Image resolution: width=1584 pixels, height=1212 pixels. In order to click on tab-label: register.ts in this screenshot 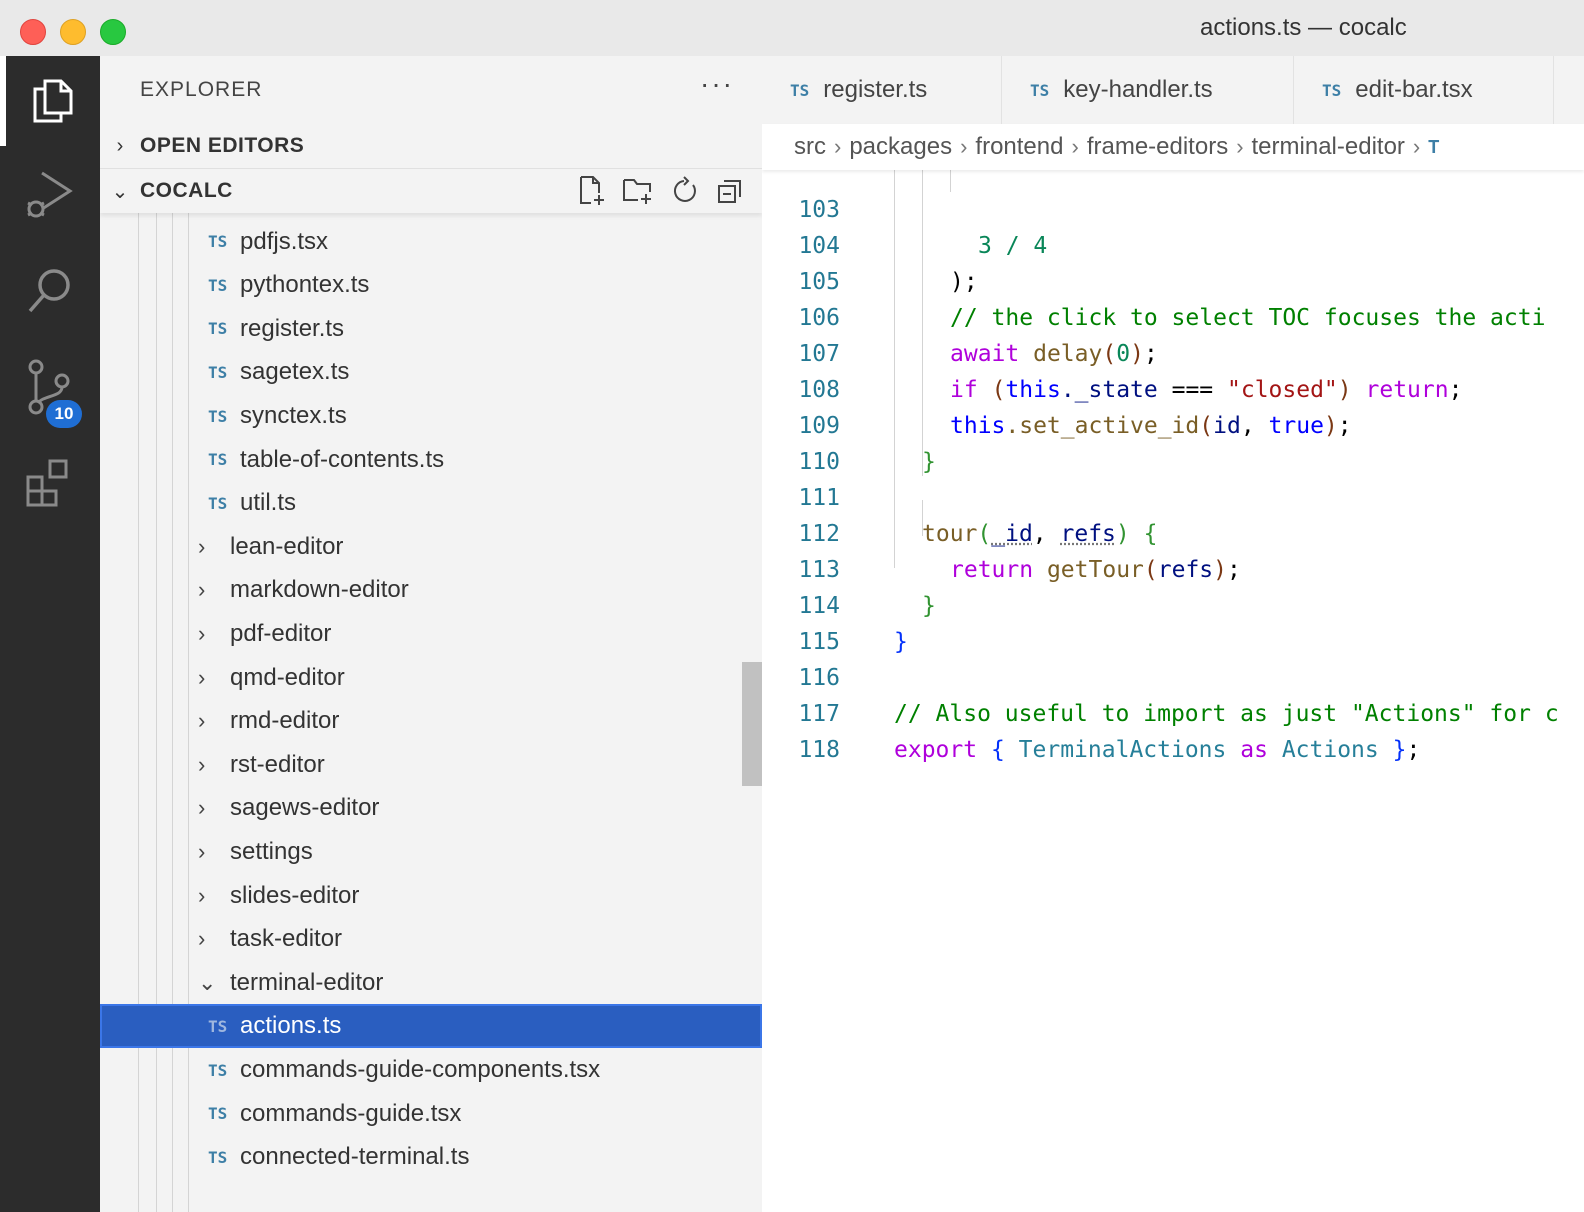, I will do `click(875, 89)`.